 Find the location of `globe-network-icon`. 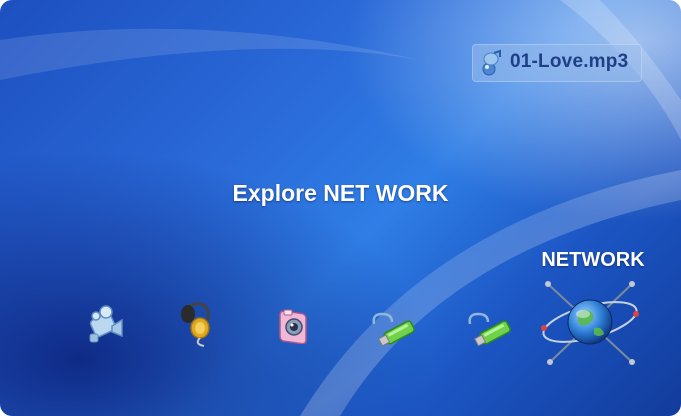

globe-network-icon is located at coordinates (590, 323).